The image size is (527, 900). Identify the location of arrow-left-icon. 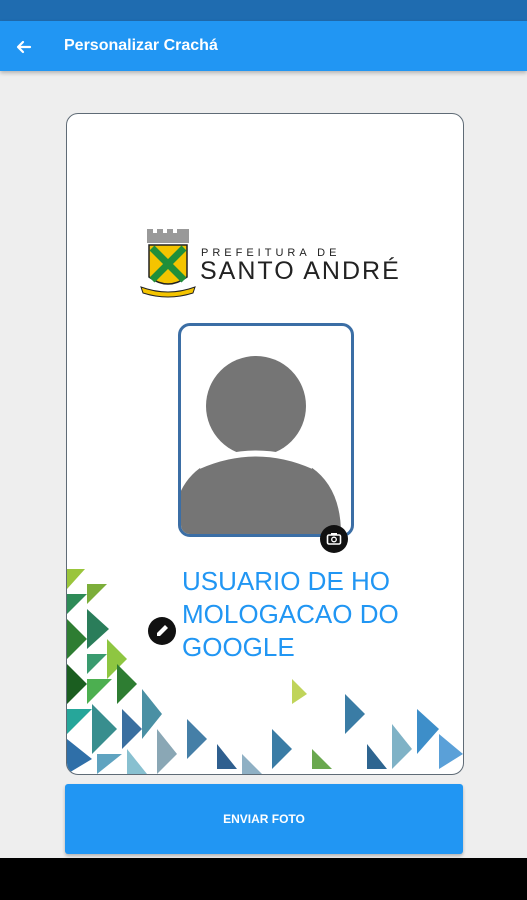
(24, 47).